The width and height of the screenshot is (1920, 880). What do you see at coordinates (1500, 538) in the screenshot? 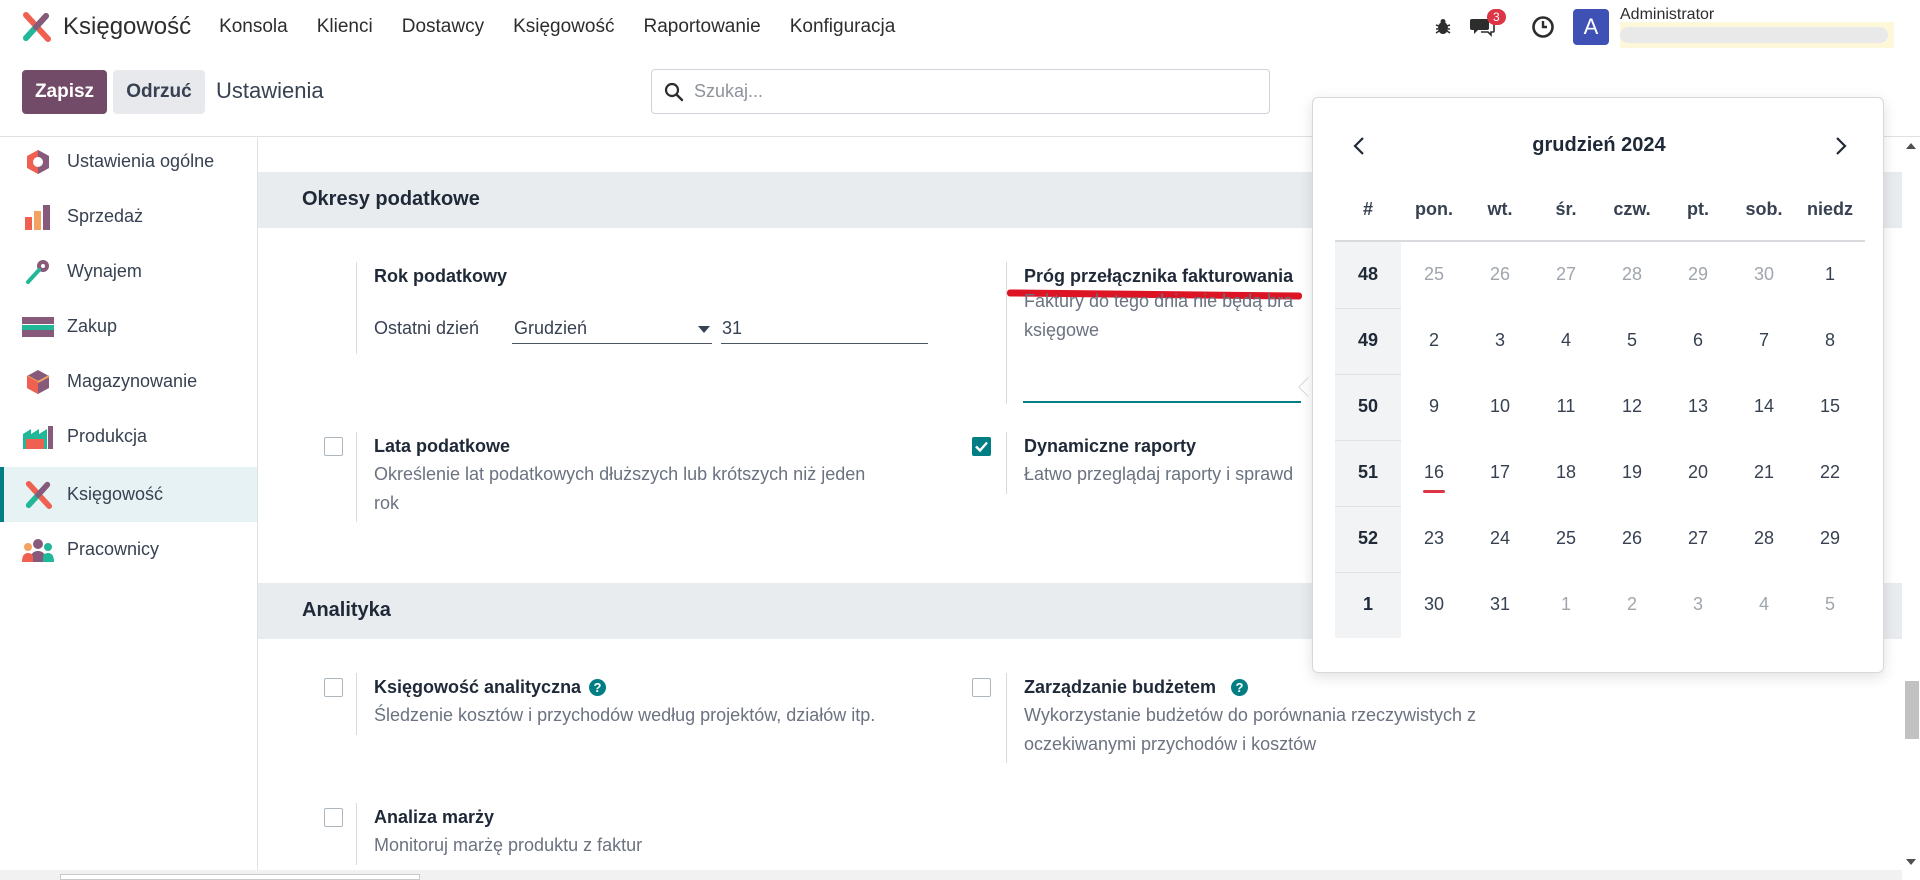
I see `calendar-day: 24` at bounding box center [1500, 538].